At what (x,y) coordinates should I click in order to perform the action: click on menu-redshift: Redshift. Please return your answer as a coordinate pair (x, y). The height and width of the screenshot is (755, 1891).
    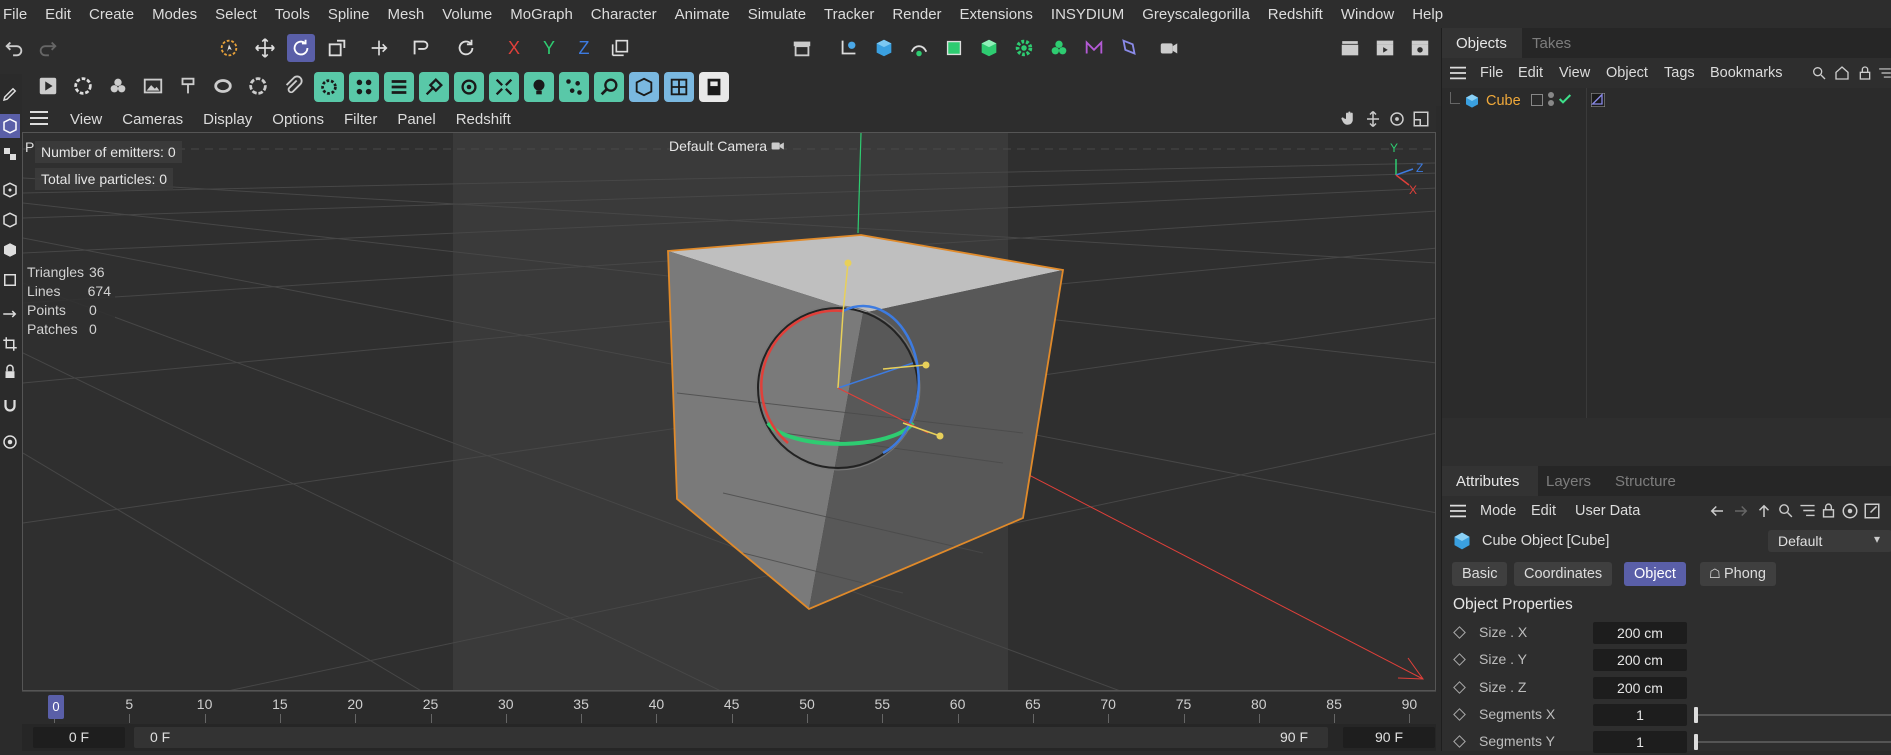
    Looking at the image, I should click on (1295, 14).